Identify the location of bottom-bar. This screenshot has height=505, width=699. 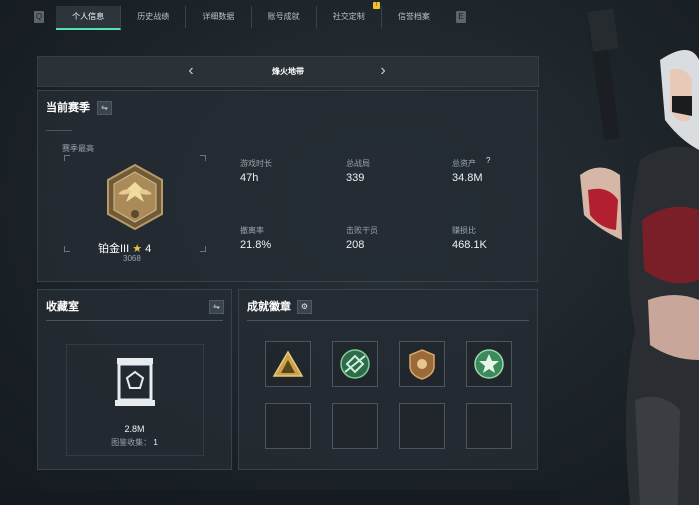
(280, 497).